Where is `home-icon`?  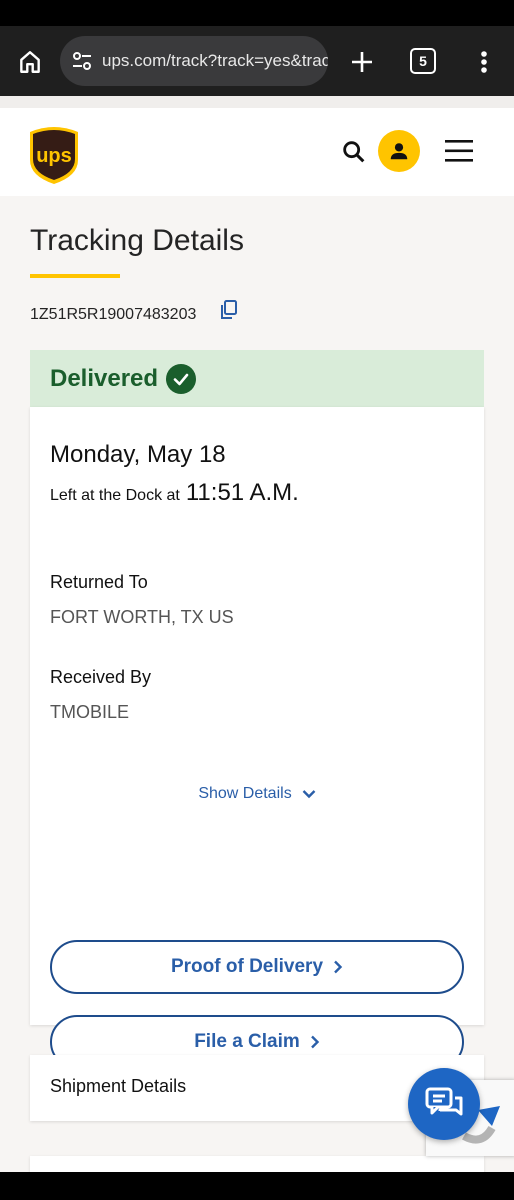 home-icon is located at coordinates (30, 62).